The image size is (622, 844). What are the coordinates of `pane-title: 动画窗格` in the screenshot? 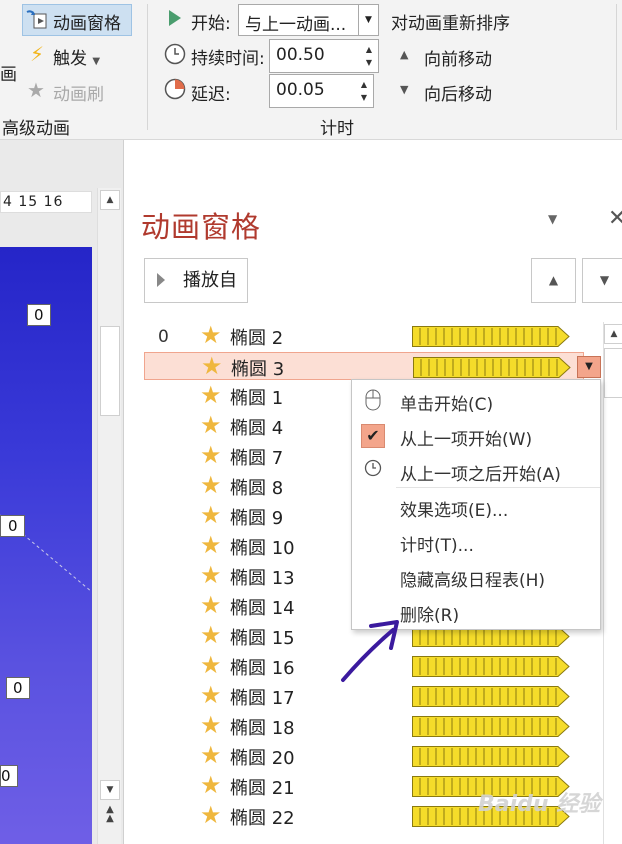 It's located at (201, 227).